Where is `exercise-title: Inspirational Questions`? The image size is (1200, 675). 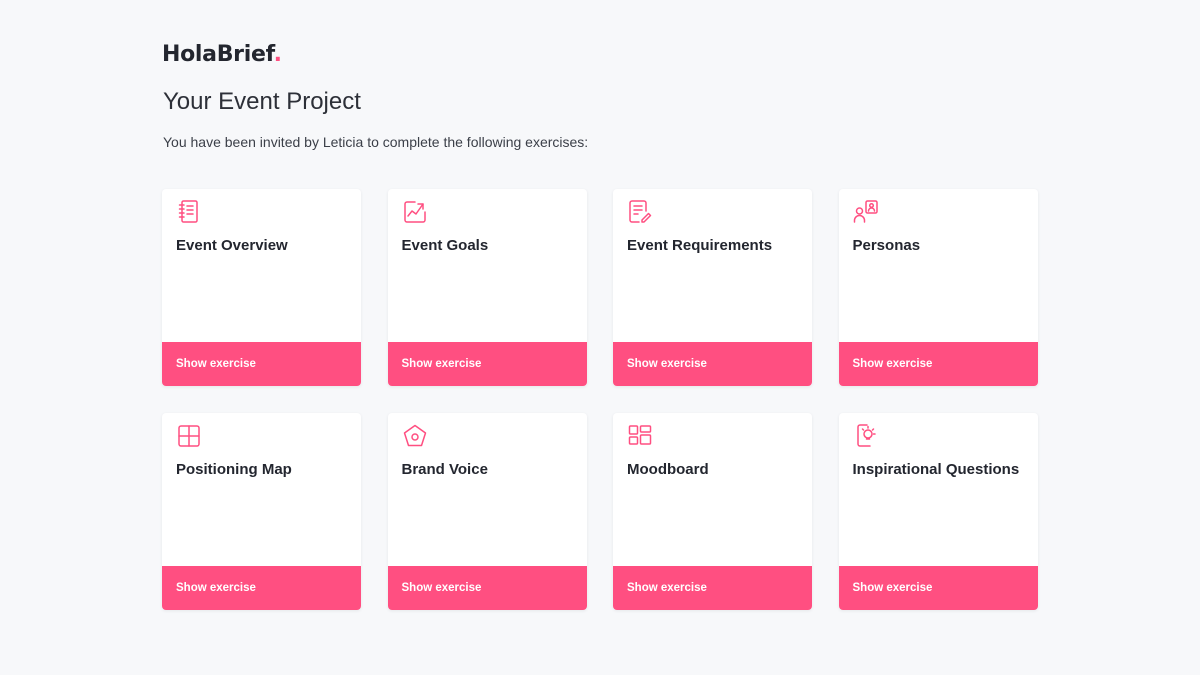
exercise-title: Inspirational Questions is located at coordinates (936, 469).